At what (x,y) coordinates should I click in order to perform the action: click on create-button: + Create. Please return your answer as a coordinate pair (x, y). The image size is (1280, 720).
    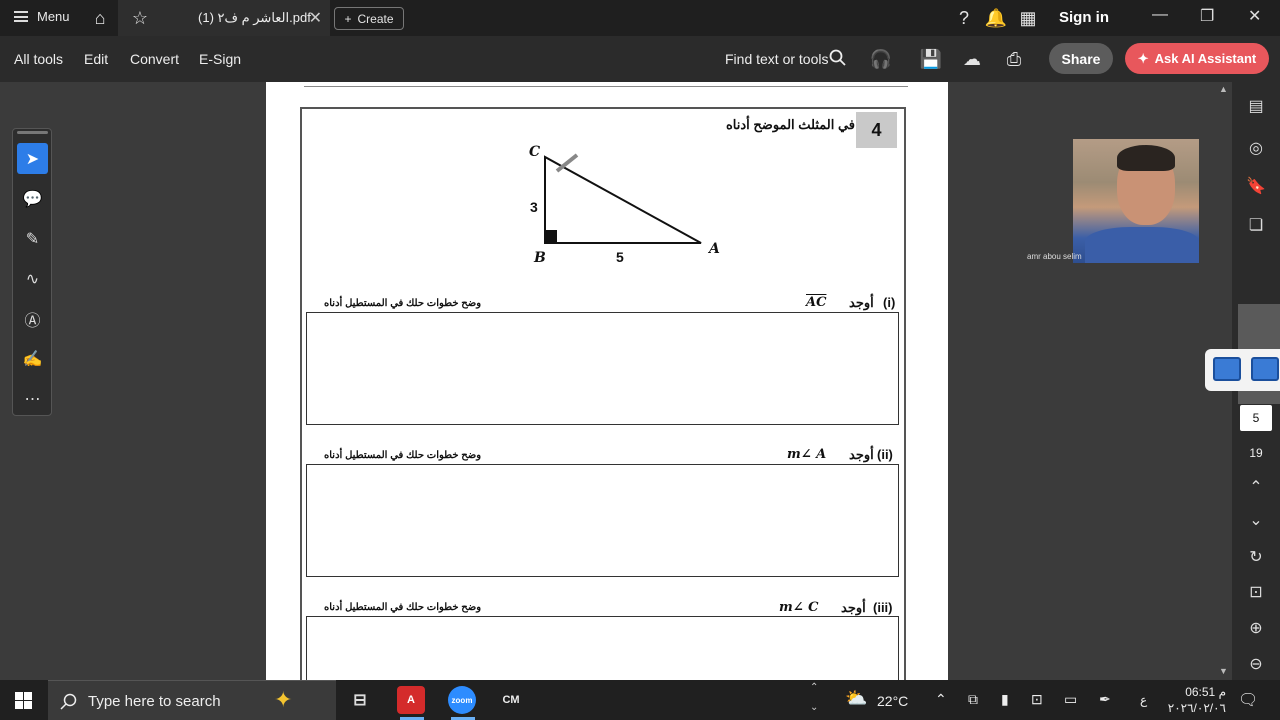
    Looking at the image, I should click on (369, 18).